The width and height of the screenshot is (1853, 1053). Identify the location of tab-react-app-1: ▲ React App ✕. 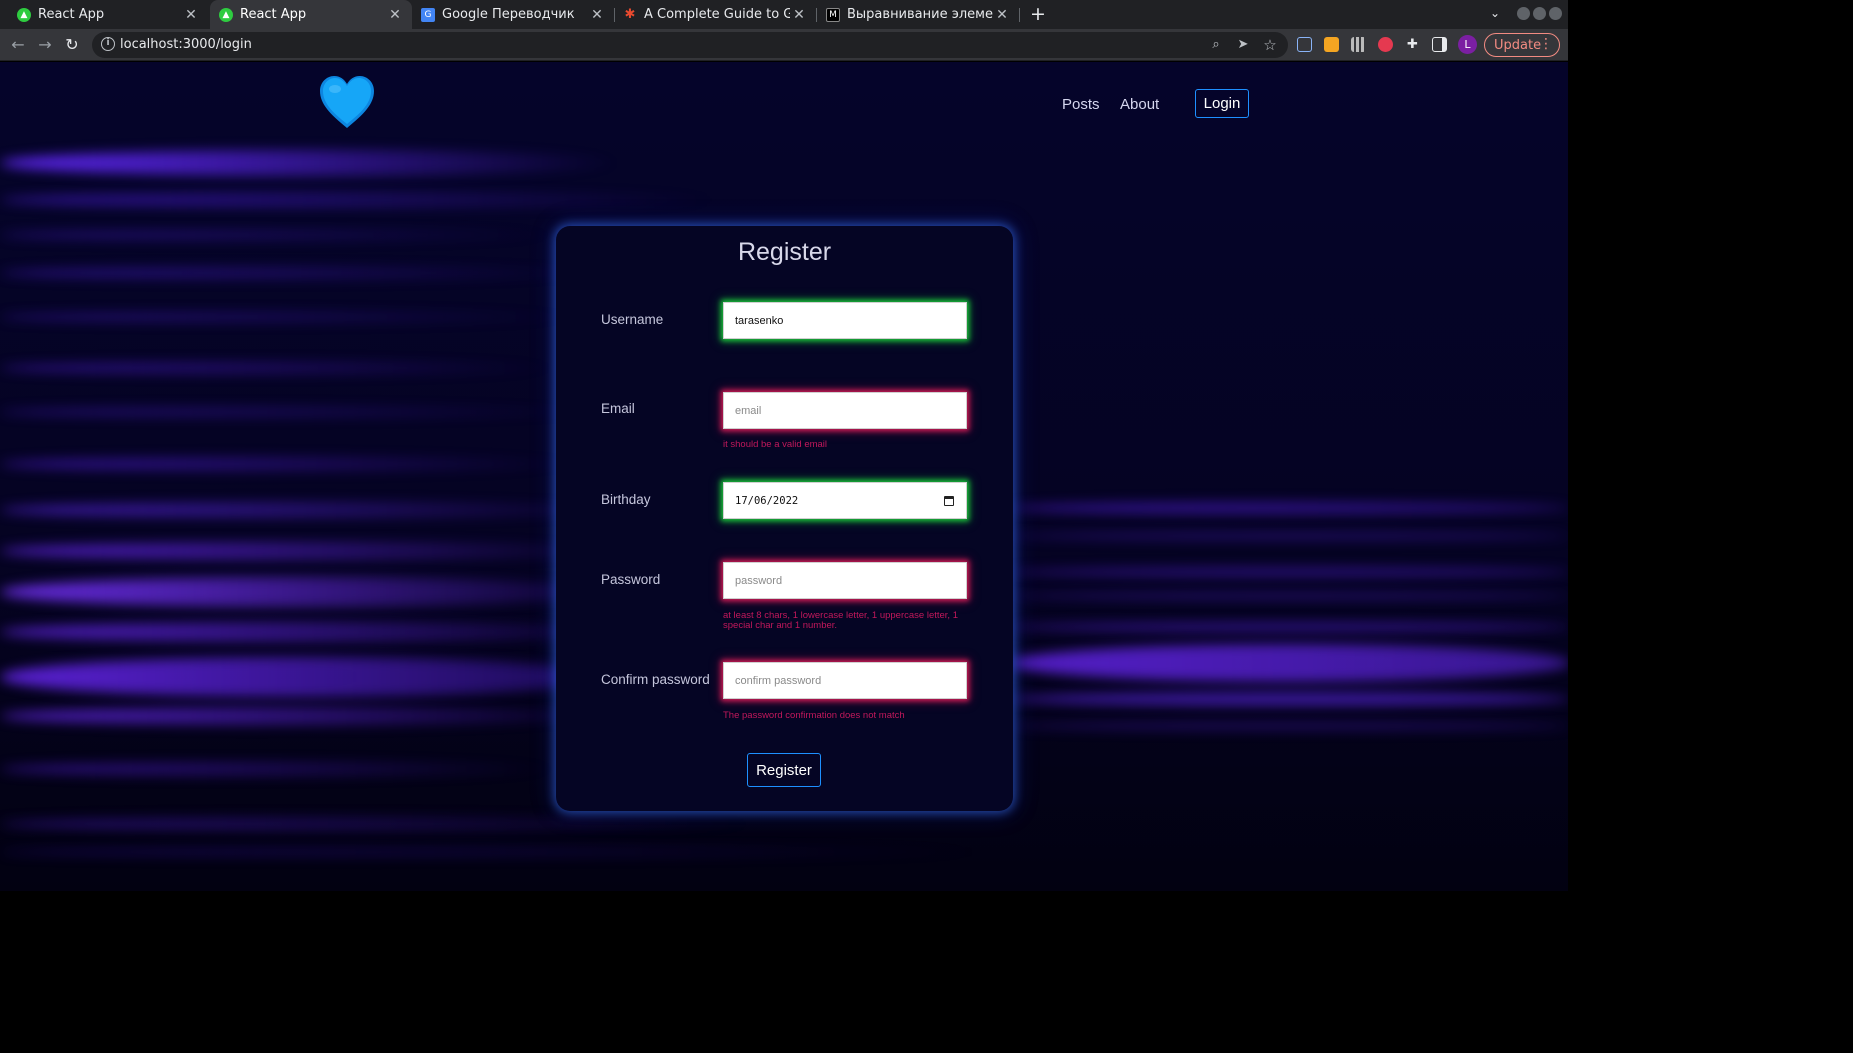
(104, 14).